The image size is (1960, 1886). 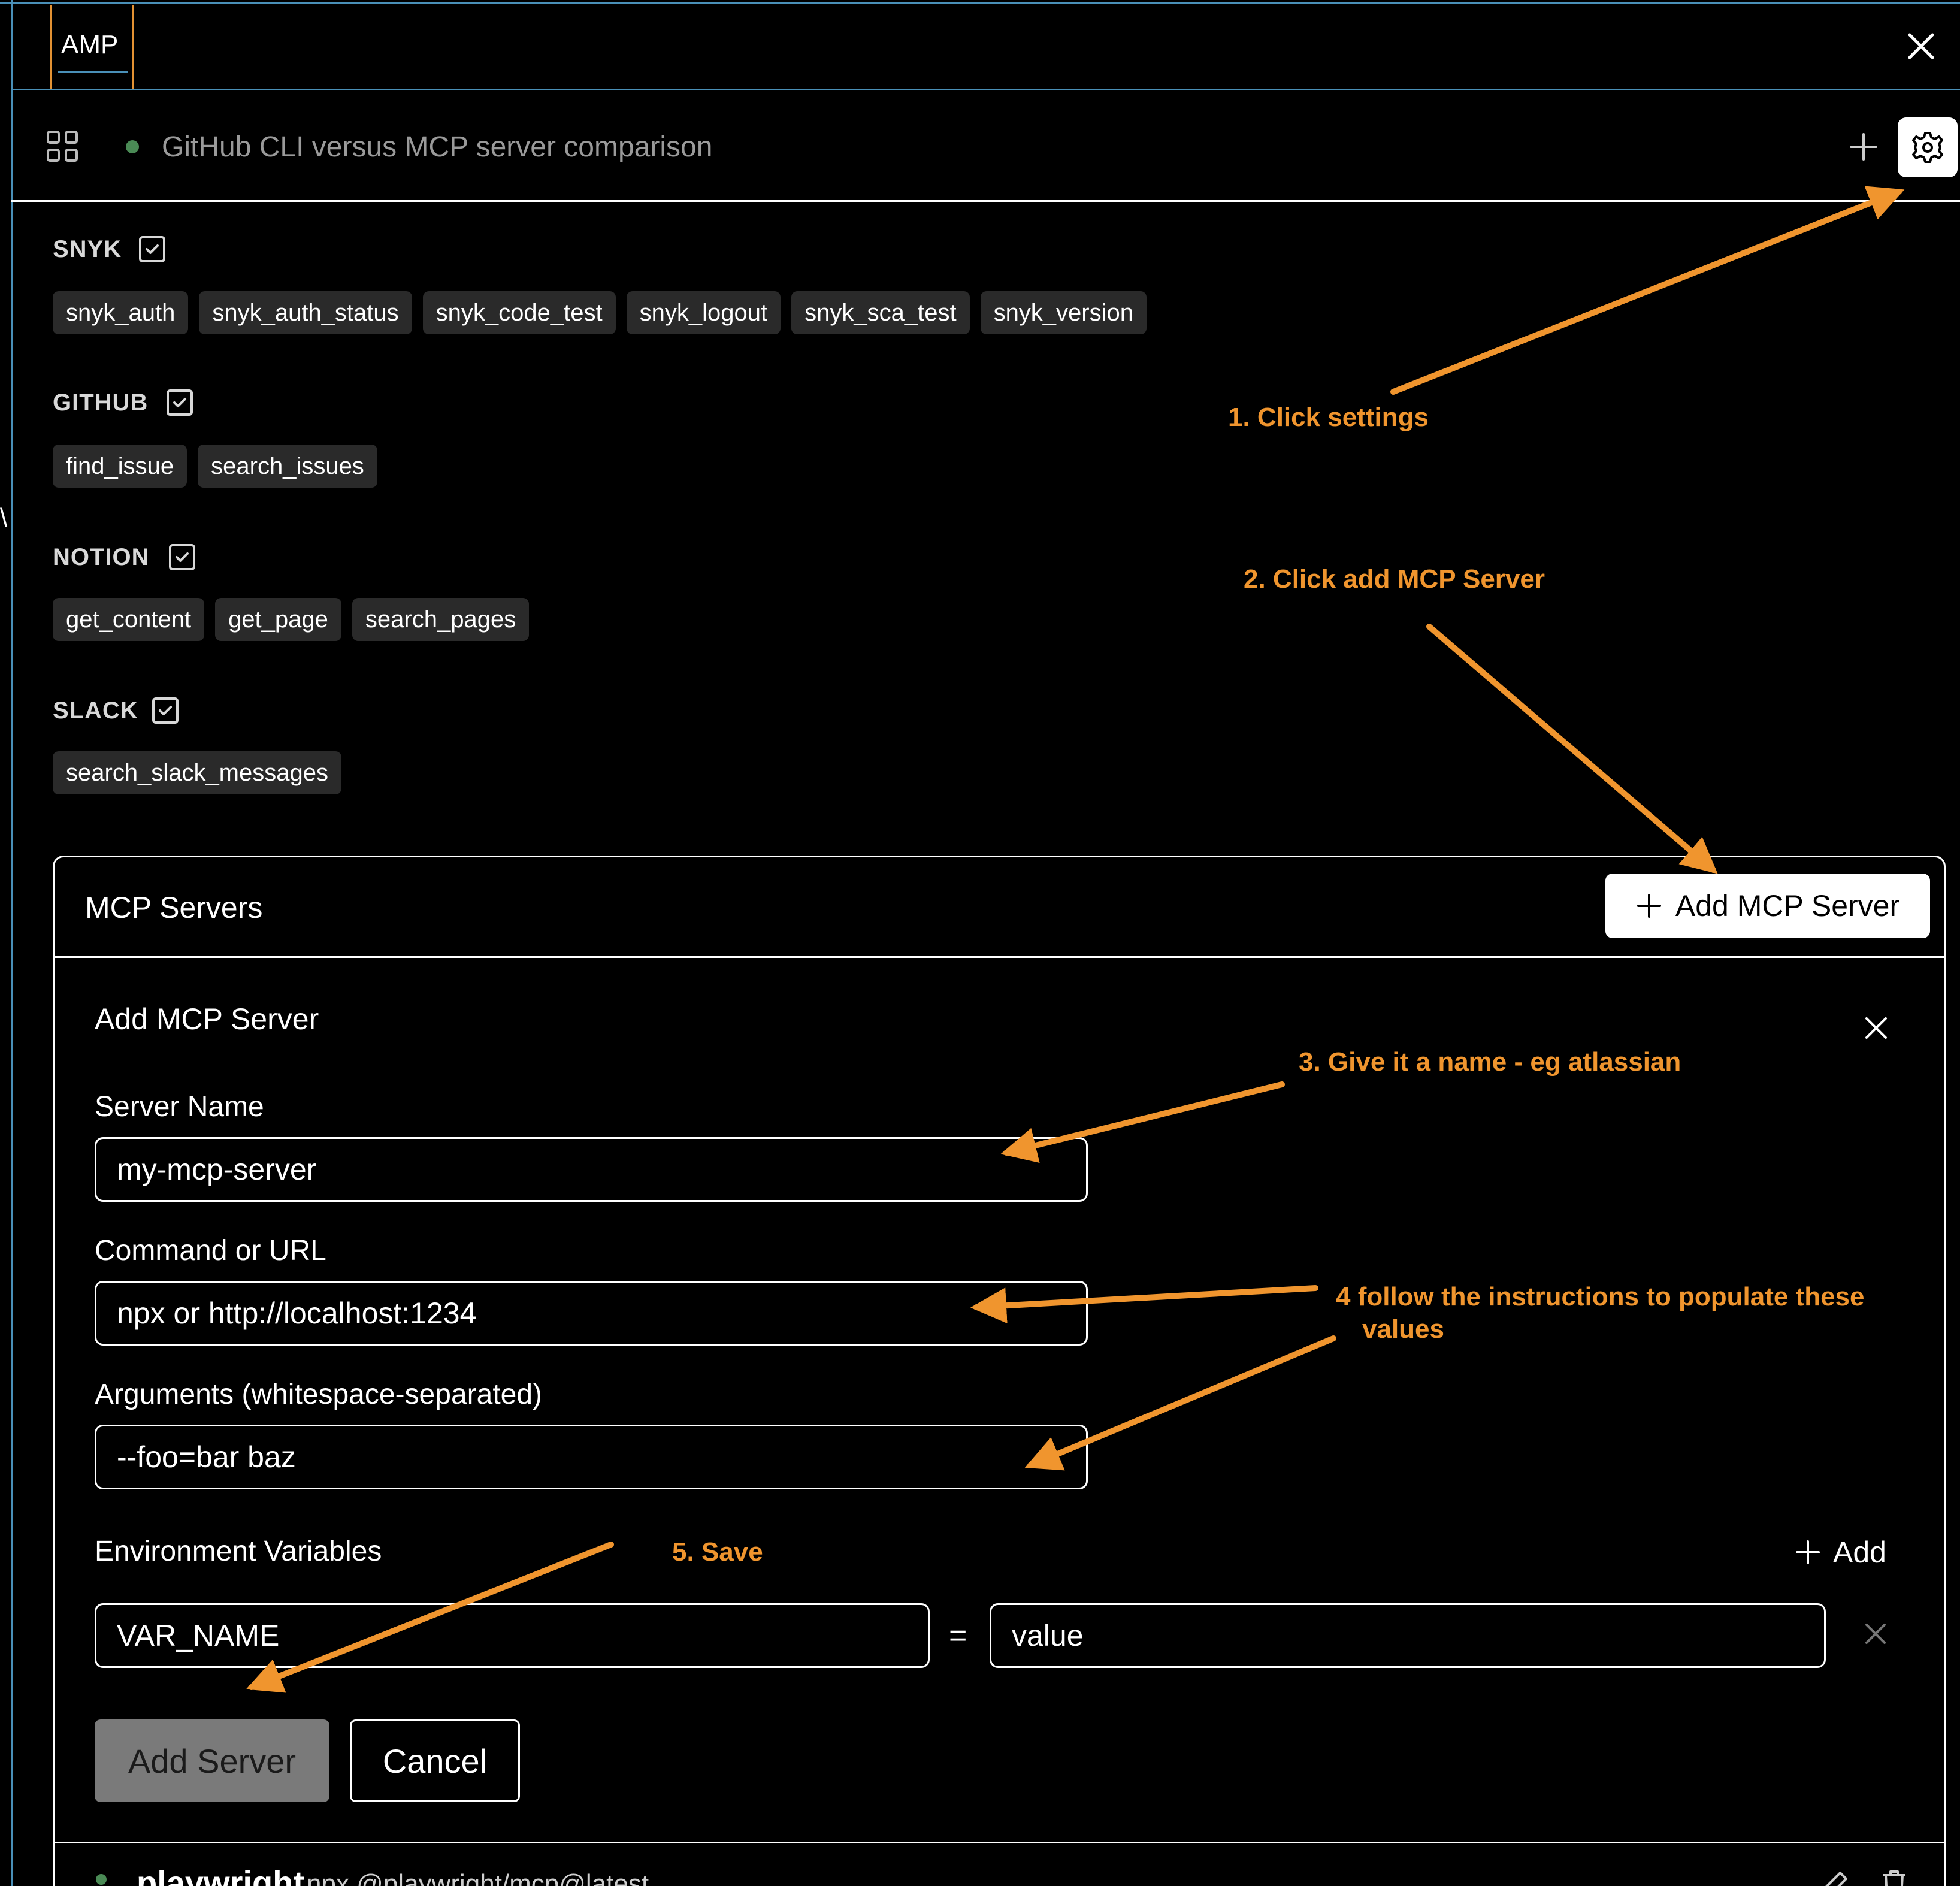 I want to click on arrow-to-add-mcp, so click(x=1572, y=749).